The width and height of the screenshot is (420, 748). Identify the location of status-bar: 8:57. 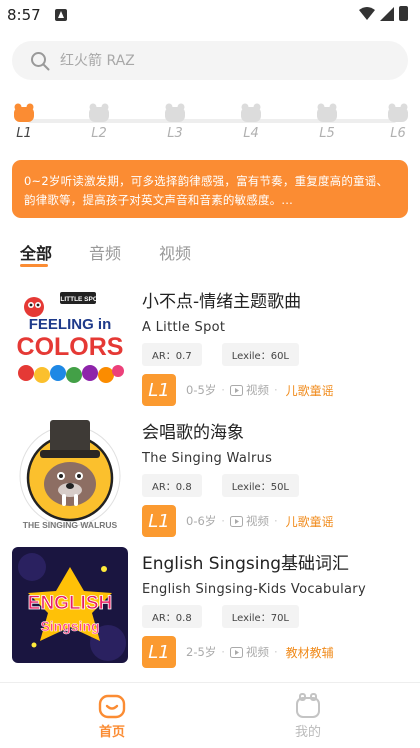
(210, 15).